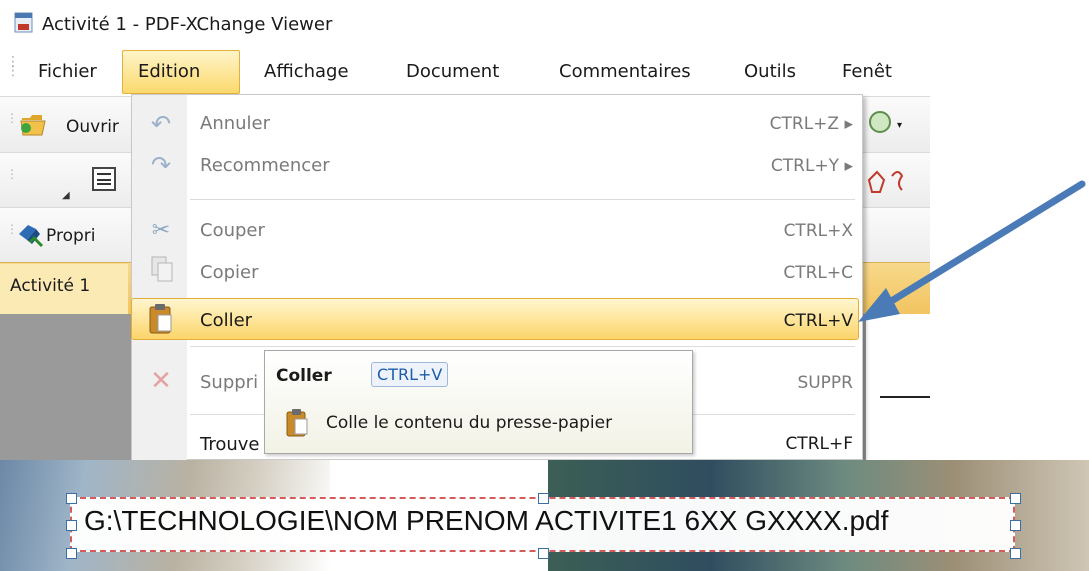 This screenshot has height=571, width=1089. I want to click on toolbar-more-icon: ▾, so click(899, 125).